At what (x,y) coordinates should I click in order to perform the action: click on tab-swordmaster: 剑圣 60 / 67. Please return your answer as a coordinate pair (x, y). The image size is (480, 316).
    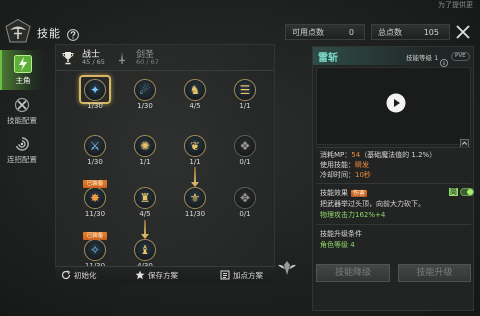
    Looking at the image, I should click on (139, 57).